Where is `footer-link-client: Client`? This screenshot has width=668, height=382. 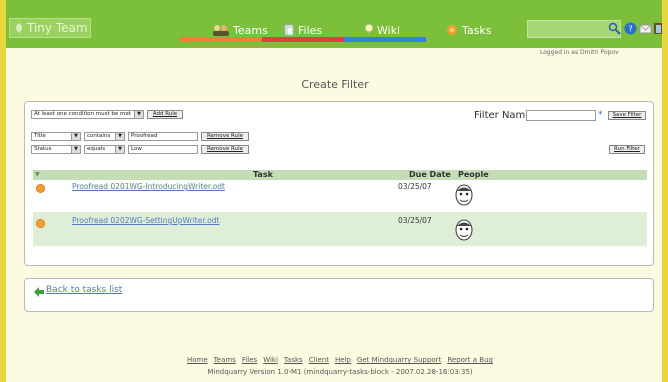 footer-link-client: Client is located at coordinates (319, 360).